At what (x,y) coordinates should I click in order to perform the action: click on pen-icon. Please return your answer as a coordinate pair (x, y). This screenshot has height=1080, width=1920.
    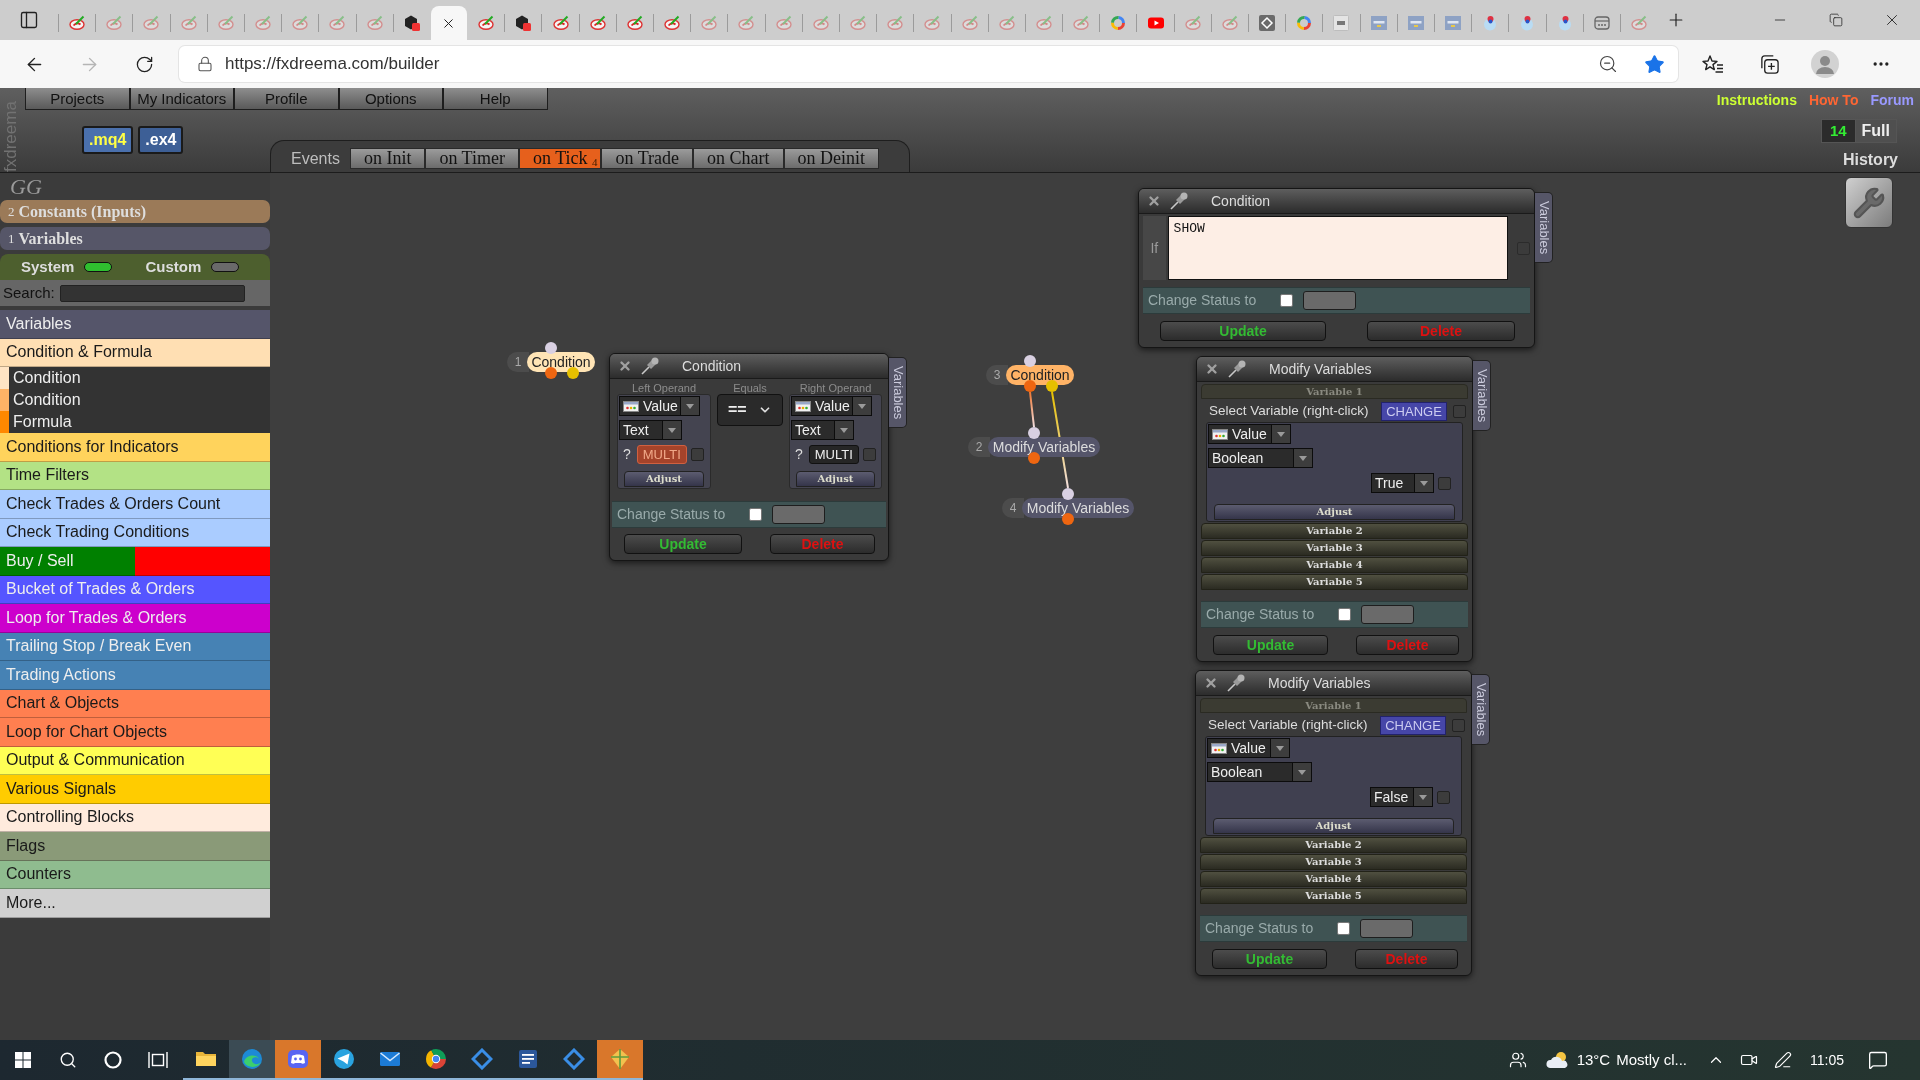
    Looking at the image, I should click on (1783, 1060).